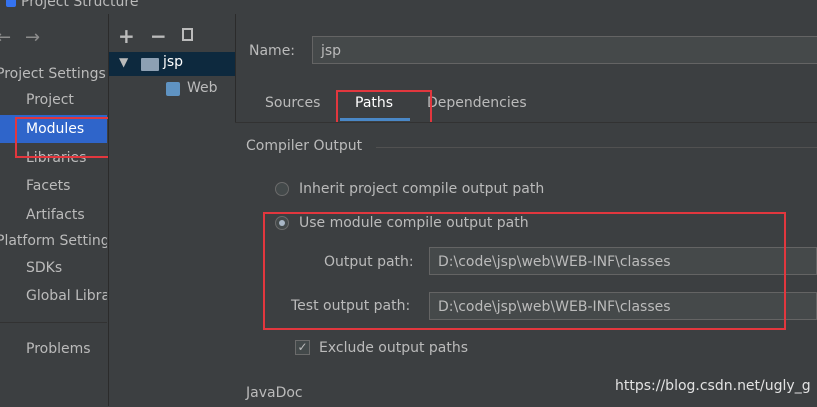  Describe the element at coordinates (123, 62) in the screenshot. I see `chevron-down-icon: ▼` at that location.